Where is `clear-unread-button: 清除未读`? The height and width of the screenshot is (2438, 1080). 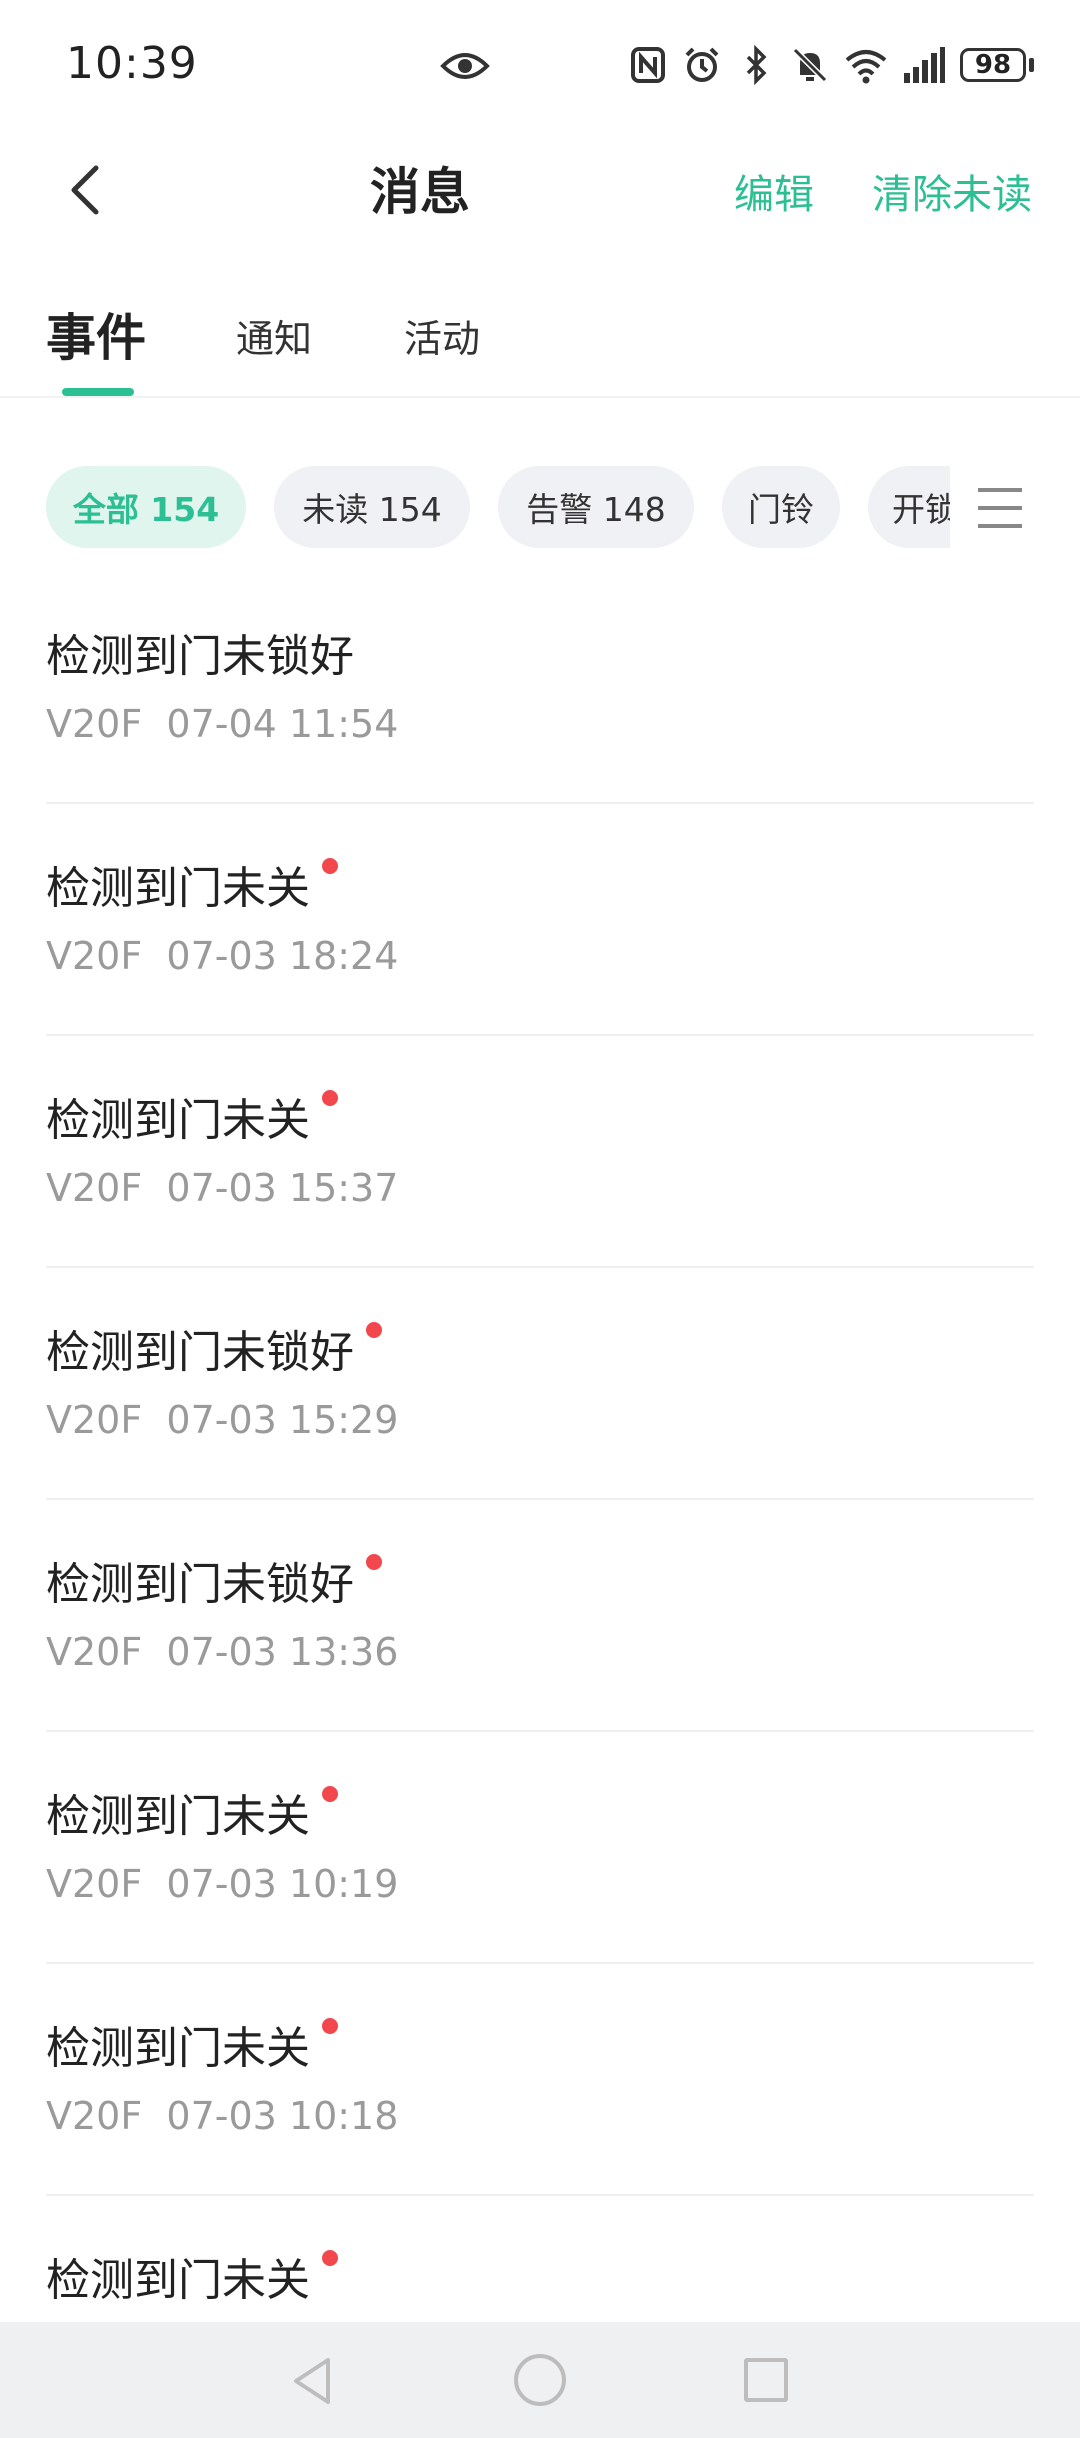 clear-unread-button: 清除未读 is located at coordinates (952, 191).